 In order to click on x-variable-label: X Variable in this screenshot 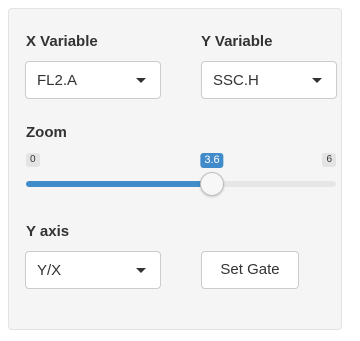, I will do `click(62, 41)`.